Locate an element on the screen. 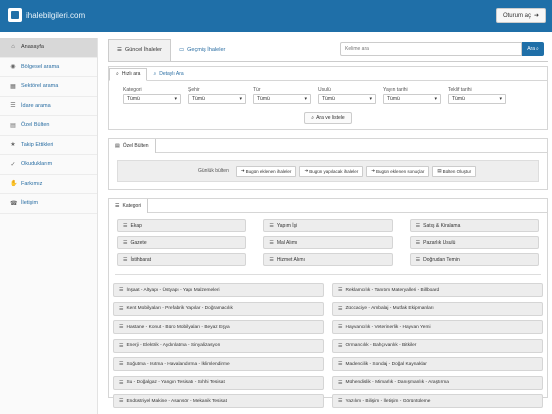 The height and width of the screenshot is (414, 552). search-mode-tabs: ⌕ Hızlı ara ⌕ Detaylı Ara is located at coordinates (328, 74).